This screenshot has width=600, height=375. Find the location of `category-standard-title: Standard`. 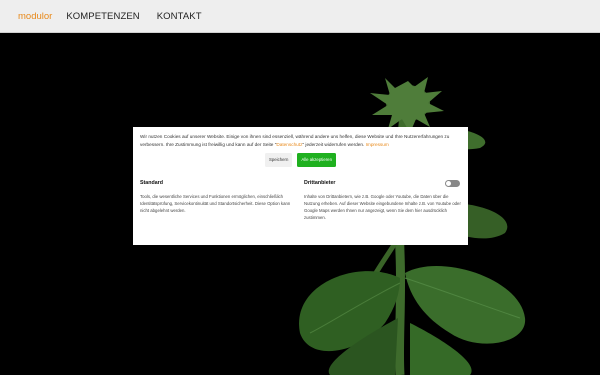

category-standard-title: Standard is located at coordinates (151, 183).